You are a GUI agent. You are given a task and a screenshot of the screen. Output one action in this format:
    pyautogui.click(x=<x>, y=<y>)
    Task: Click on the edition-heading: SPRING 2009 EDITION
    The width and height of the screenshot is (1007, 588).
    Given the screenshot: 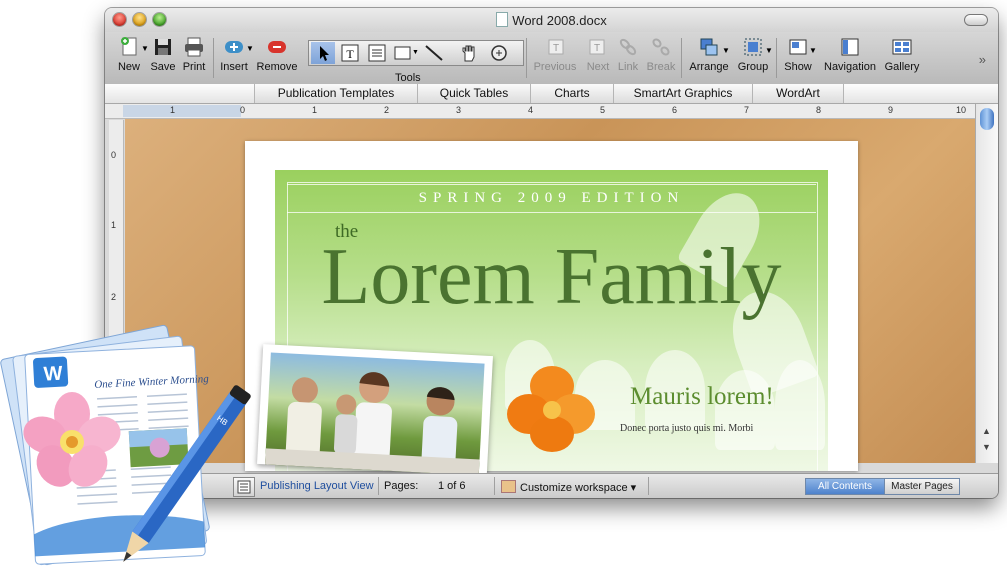 What is the action you would take?
    pyautogui.click(x=551, y=198)
    